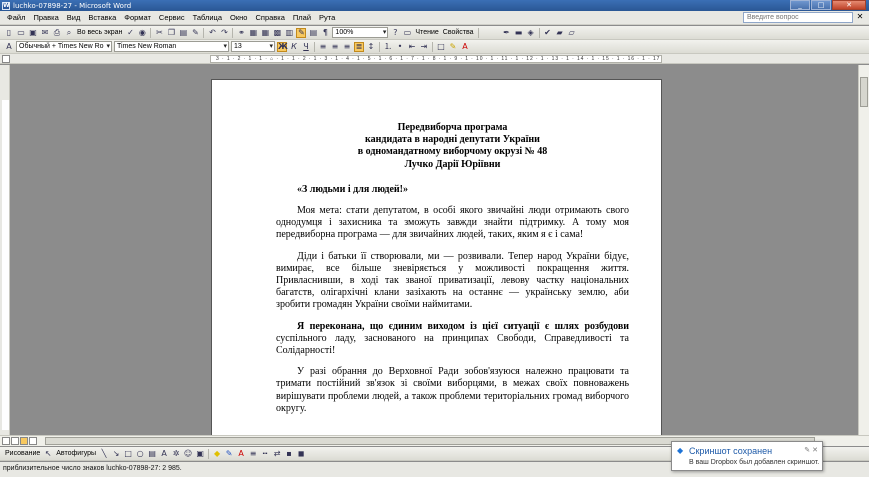 The width and height of the screenshot is (869, 477). I want to click on menu-ruta: Рута, so click(327, 17).